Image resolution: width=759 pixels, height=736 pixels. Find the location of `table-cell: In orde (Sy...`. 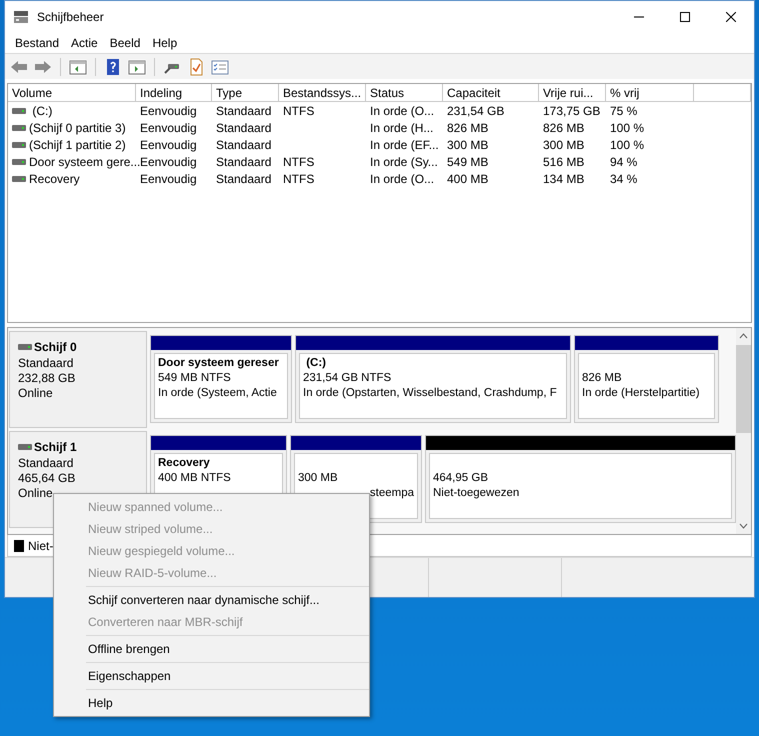

table-cell: In orde (Sy... is located at coordinates (404, 161).